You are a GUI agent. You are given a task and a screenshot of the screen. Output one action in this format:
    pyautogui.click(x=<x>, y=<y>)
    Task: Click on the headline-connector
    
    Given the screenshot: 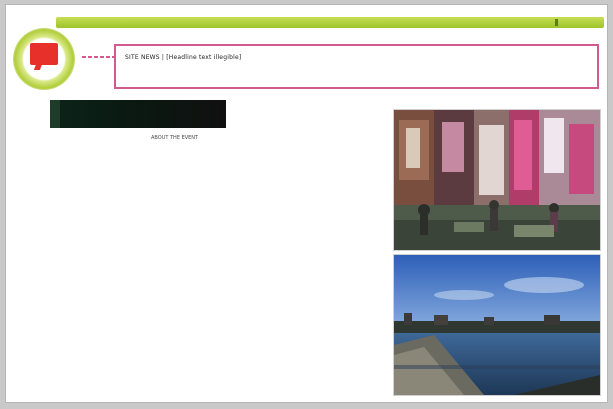 What is the action you would take?
    pyautogui.click(x=98, y=57)
    